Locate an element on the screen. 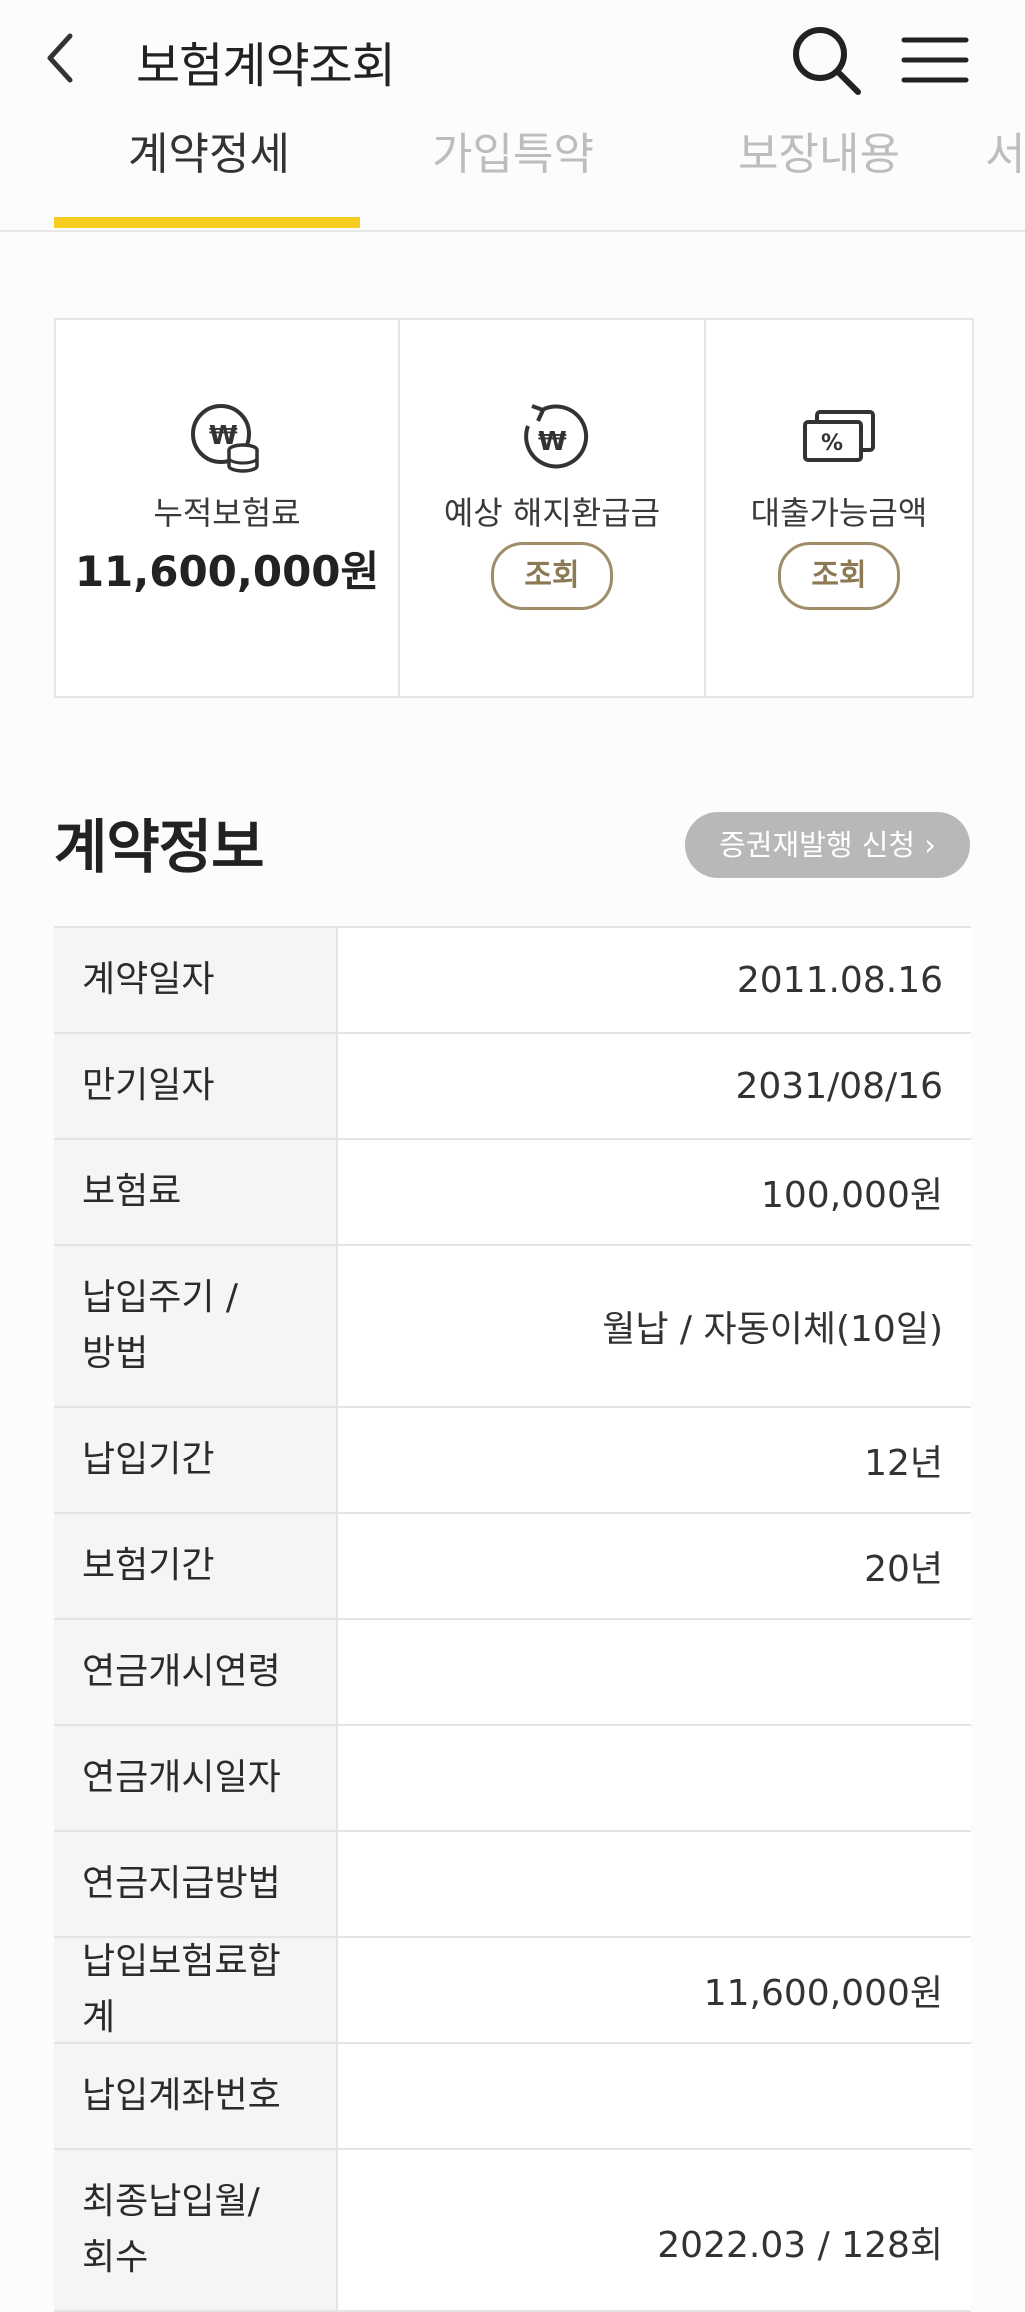 This screenshot has height=2312, width=1025. summary-loan: % 대출가능금액 조회 is located at coordinates (839, 508).